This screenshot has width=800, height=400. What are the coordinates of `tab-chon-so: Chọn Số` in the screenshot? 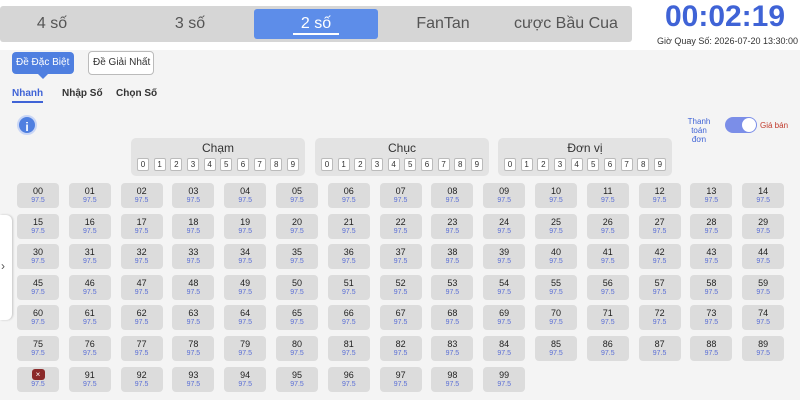 It's located at (136, 94).